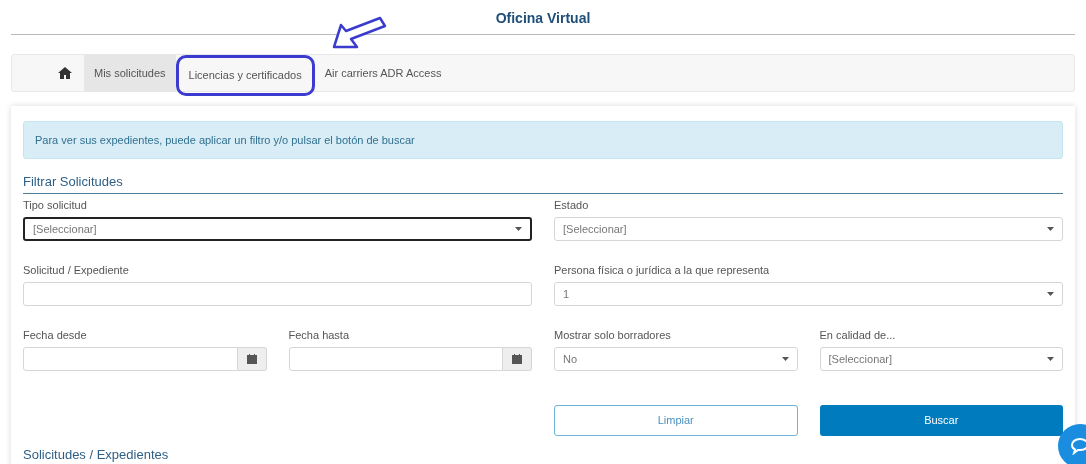  What do you see at coordinates (662, 270) in the screenshot?
I see `field-label: Persona física o jurídica a la que representa` at bounding box center [662, 270].